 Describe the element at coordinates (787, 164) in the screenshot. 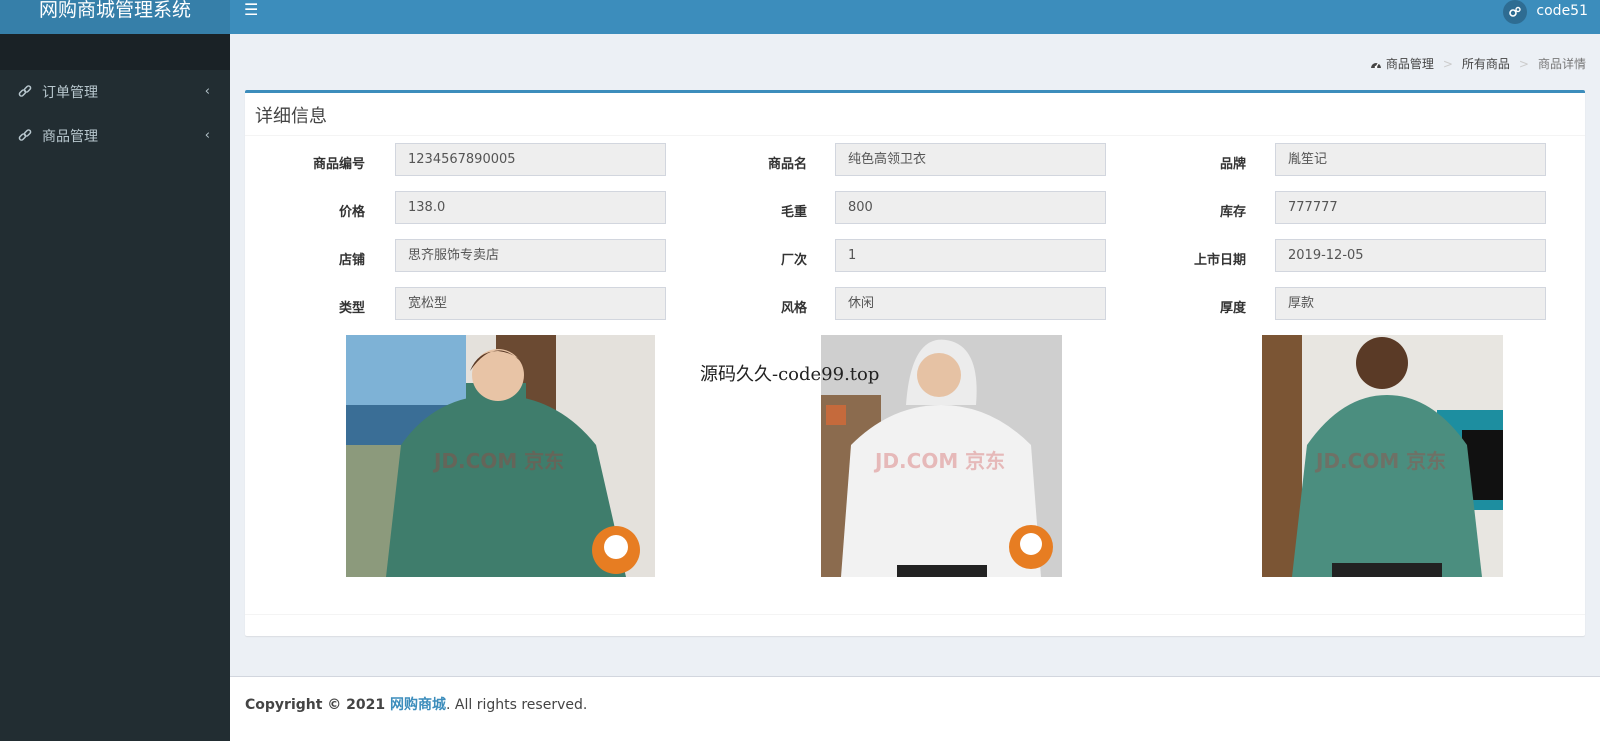

I see `product-name-label: 商品名` at that location.